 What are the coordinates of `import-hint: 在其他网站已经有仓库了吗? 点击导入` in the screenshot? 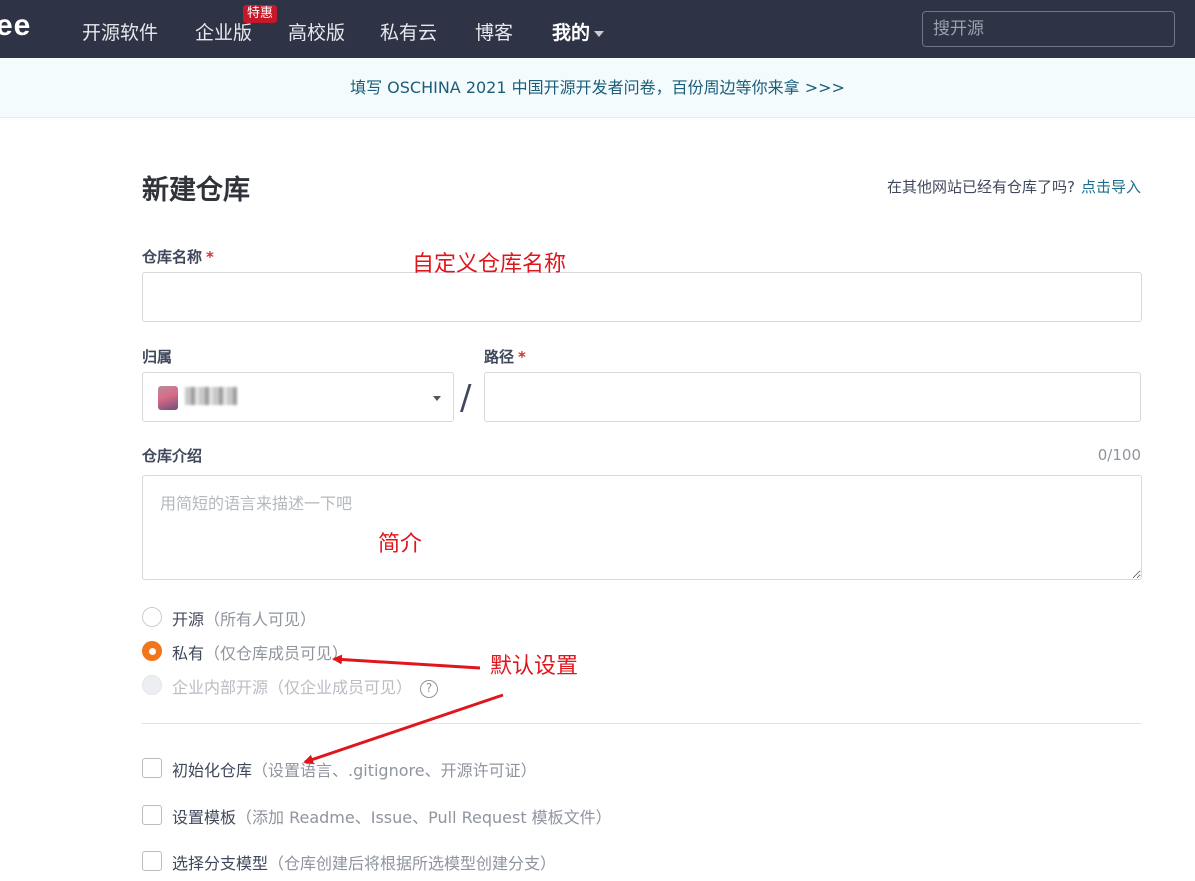 It's located at (1014, 186).